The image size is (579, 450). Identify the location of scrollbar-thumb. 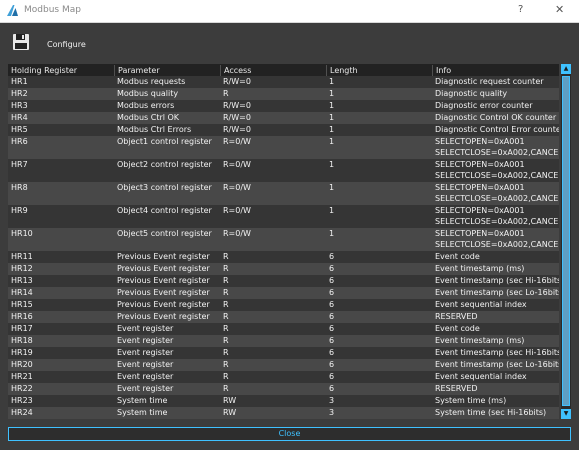
(566, 241).